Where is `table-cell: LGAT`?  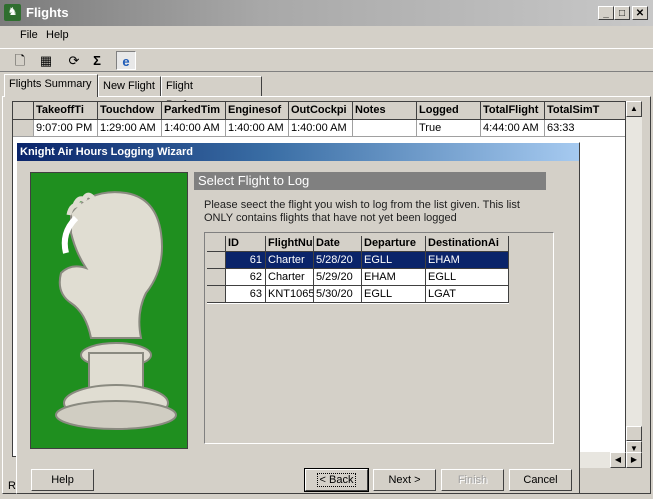 table-cell: LGAT is located at coordinates (467, 294).